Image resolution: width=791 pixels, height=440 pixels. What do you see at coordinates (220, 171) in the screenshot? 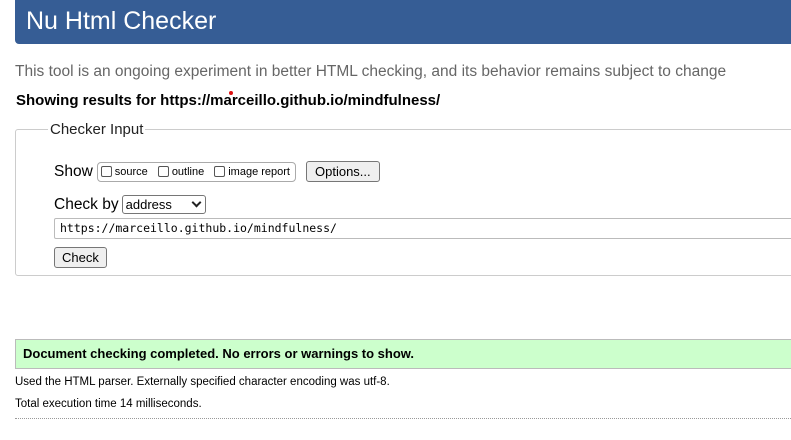
I see `image-report-checkbox` at bounding box center [220, 171].